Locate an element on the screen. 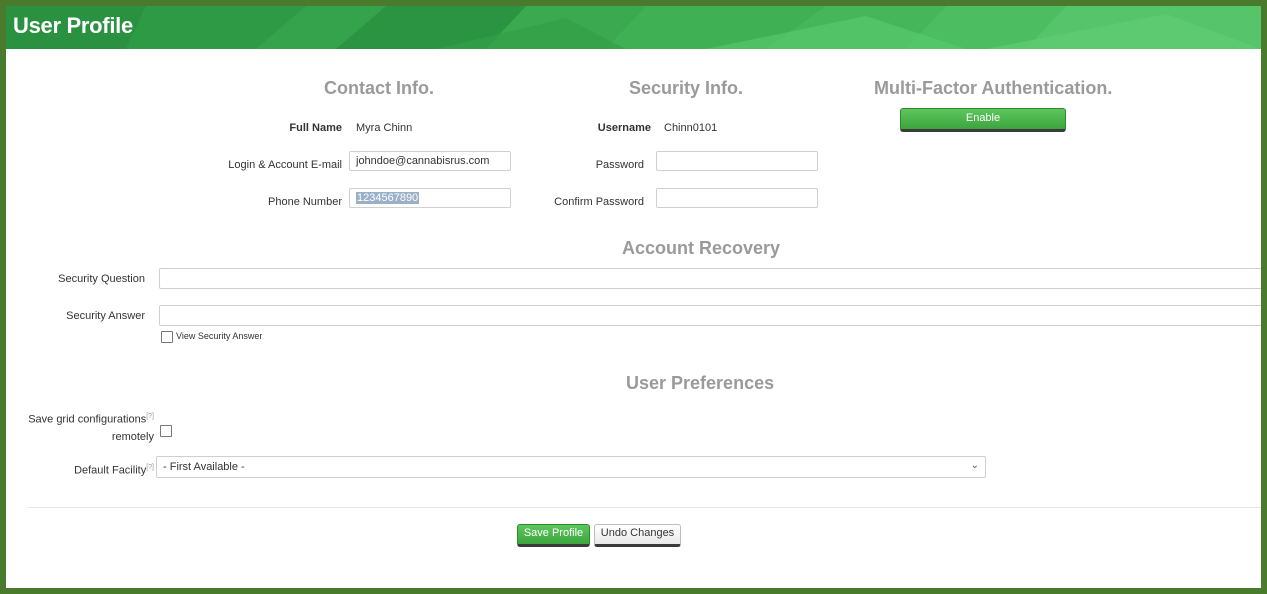  save-profile-button: Save Profile is located at coordinates (553, 535).